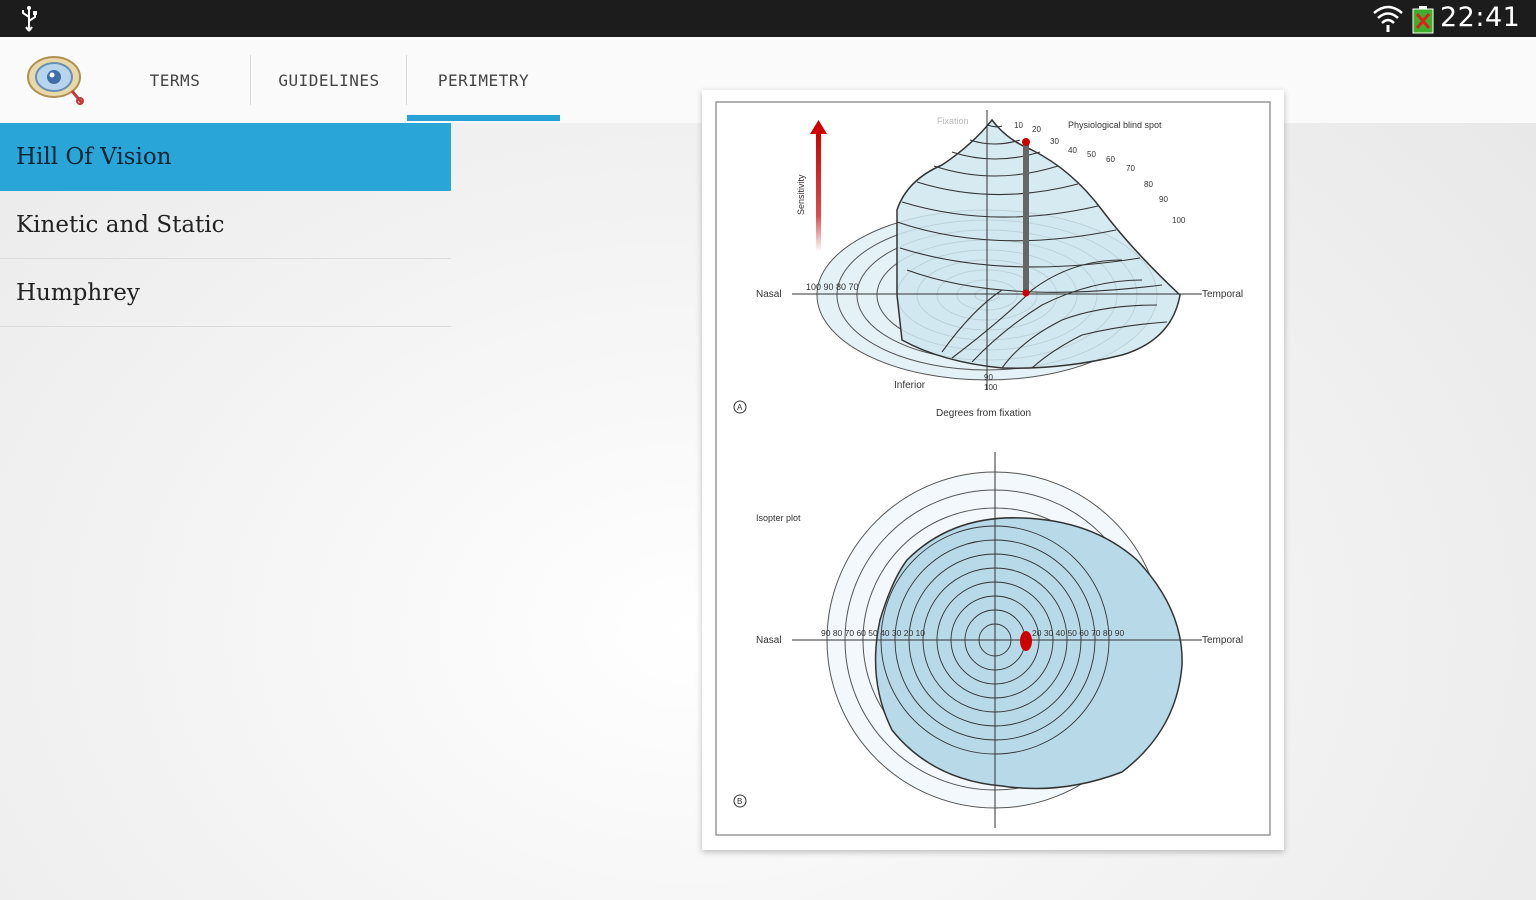  What do you see at coordinates (1423, 20) in the screenshot?
I see `battery-charging-icon` at bounding box center [1423, 20].